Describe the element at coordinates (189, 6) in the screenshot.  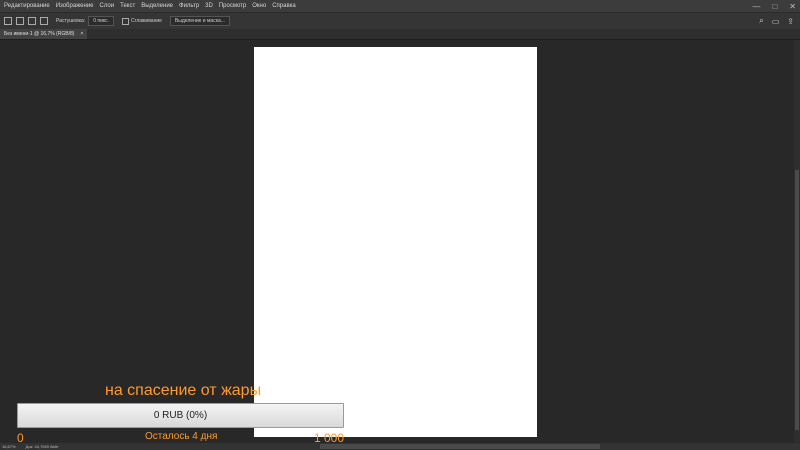
I see `menu-filter: Фильтр` at that location.